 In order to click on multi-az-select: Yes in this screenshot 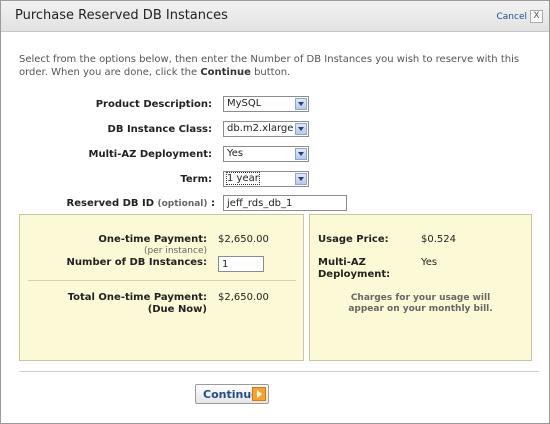, I will do `click(266, 154)`.